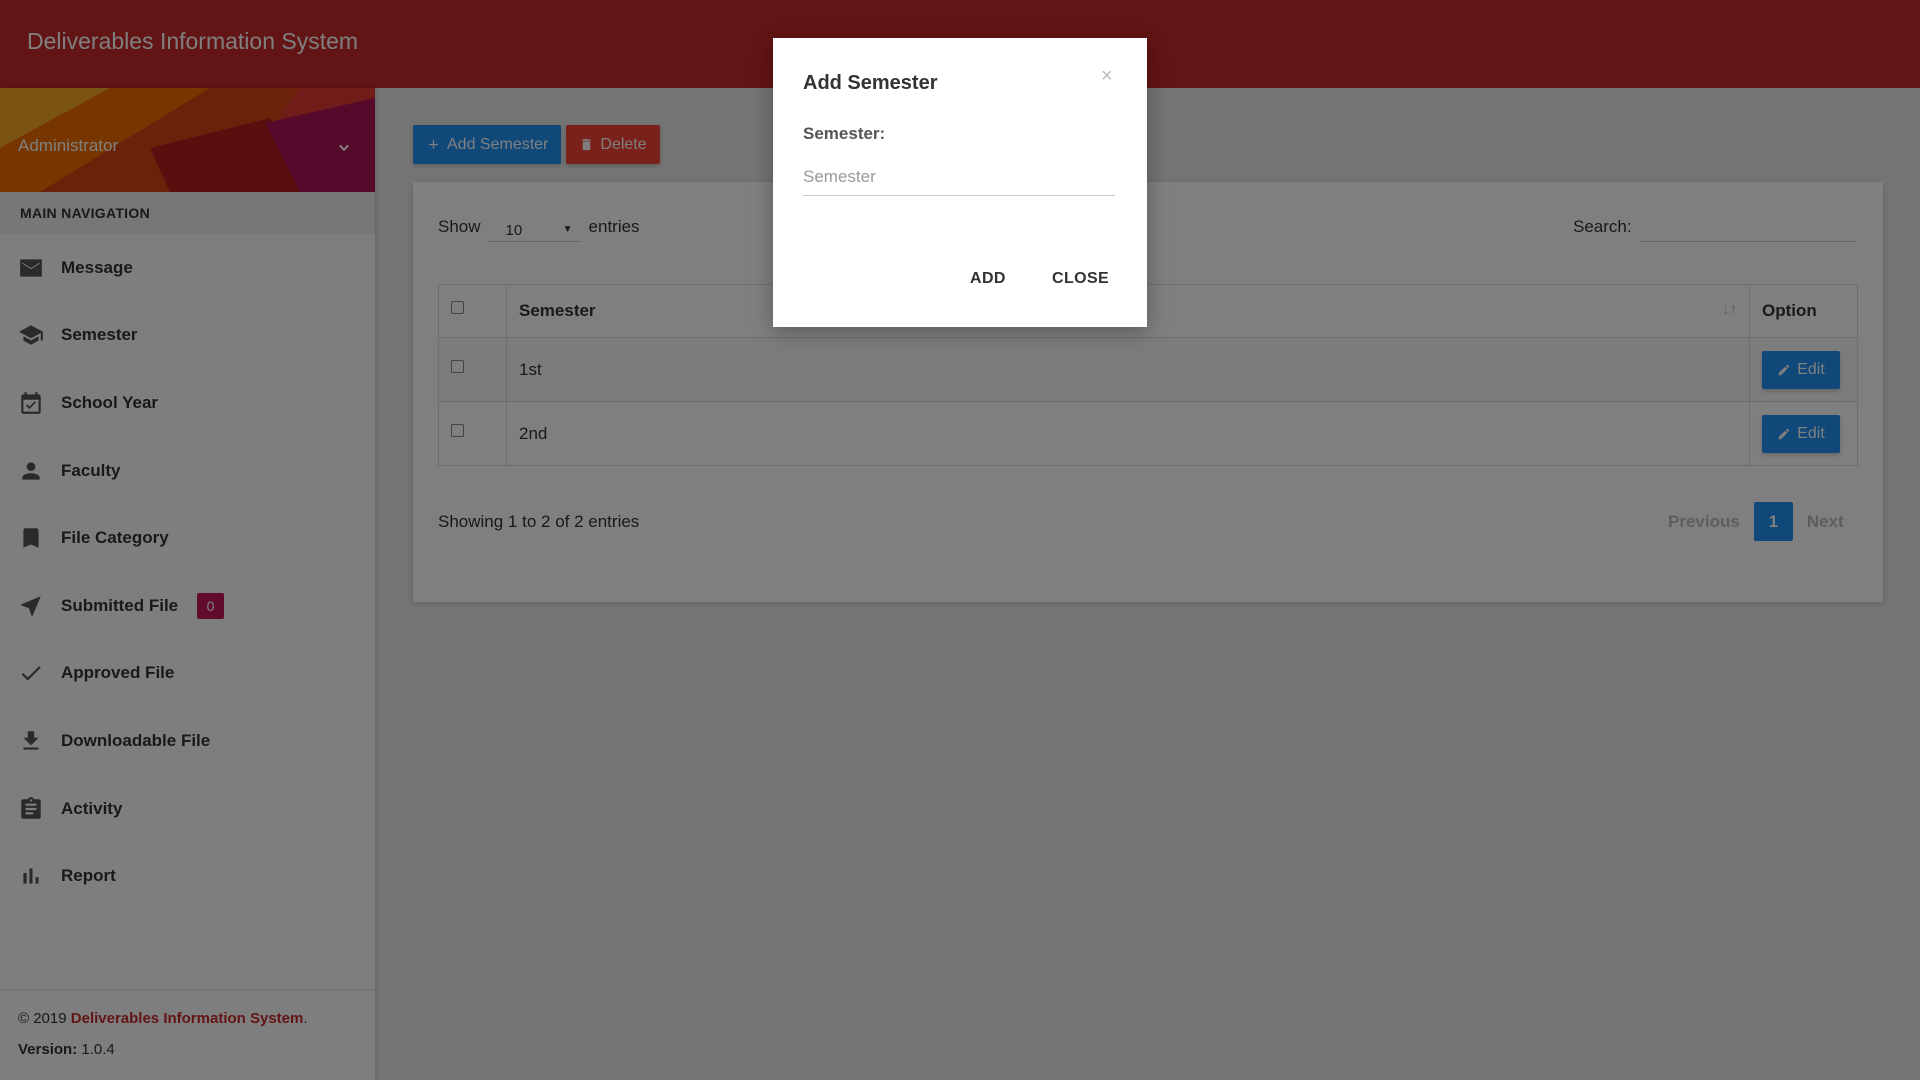 The image size is (1920, 1080). Describe the element at coordinates (1107, 76) in the screenshot. I see `close-icon: ×` at that location.